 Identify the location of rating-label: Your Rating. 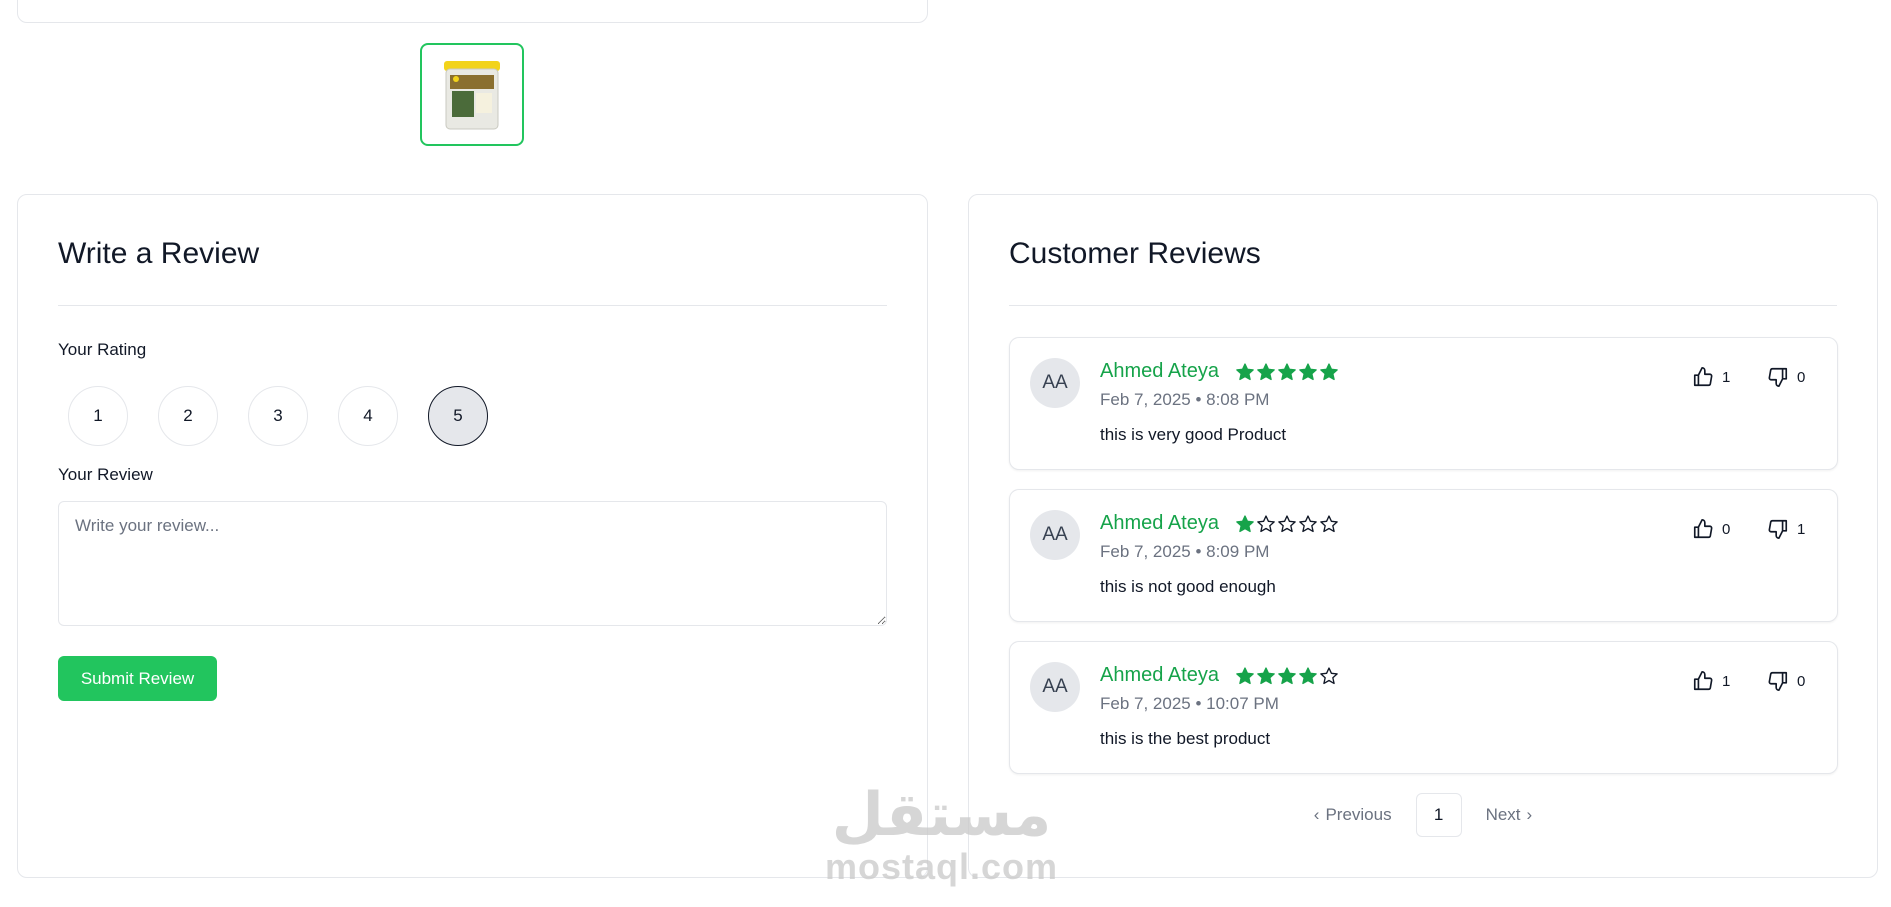
(102, 349).